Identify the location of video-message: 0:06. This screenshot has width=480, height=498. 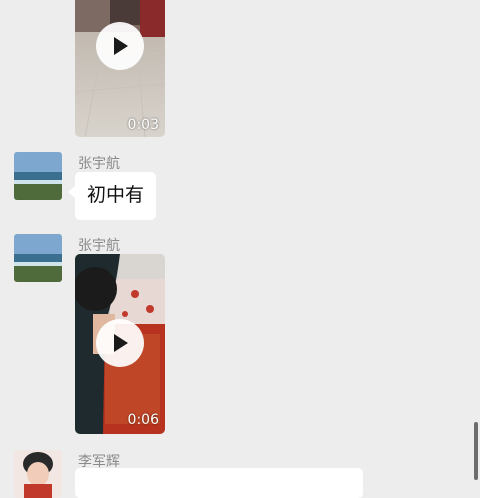
(120, 344).